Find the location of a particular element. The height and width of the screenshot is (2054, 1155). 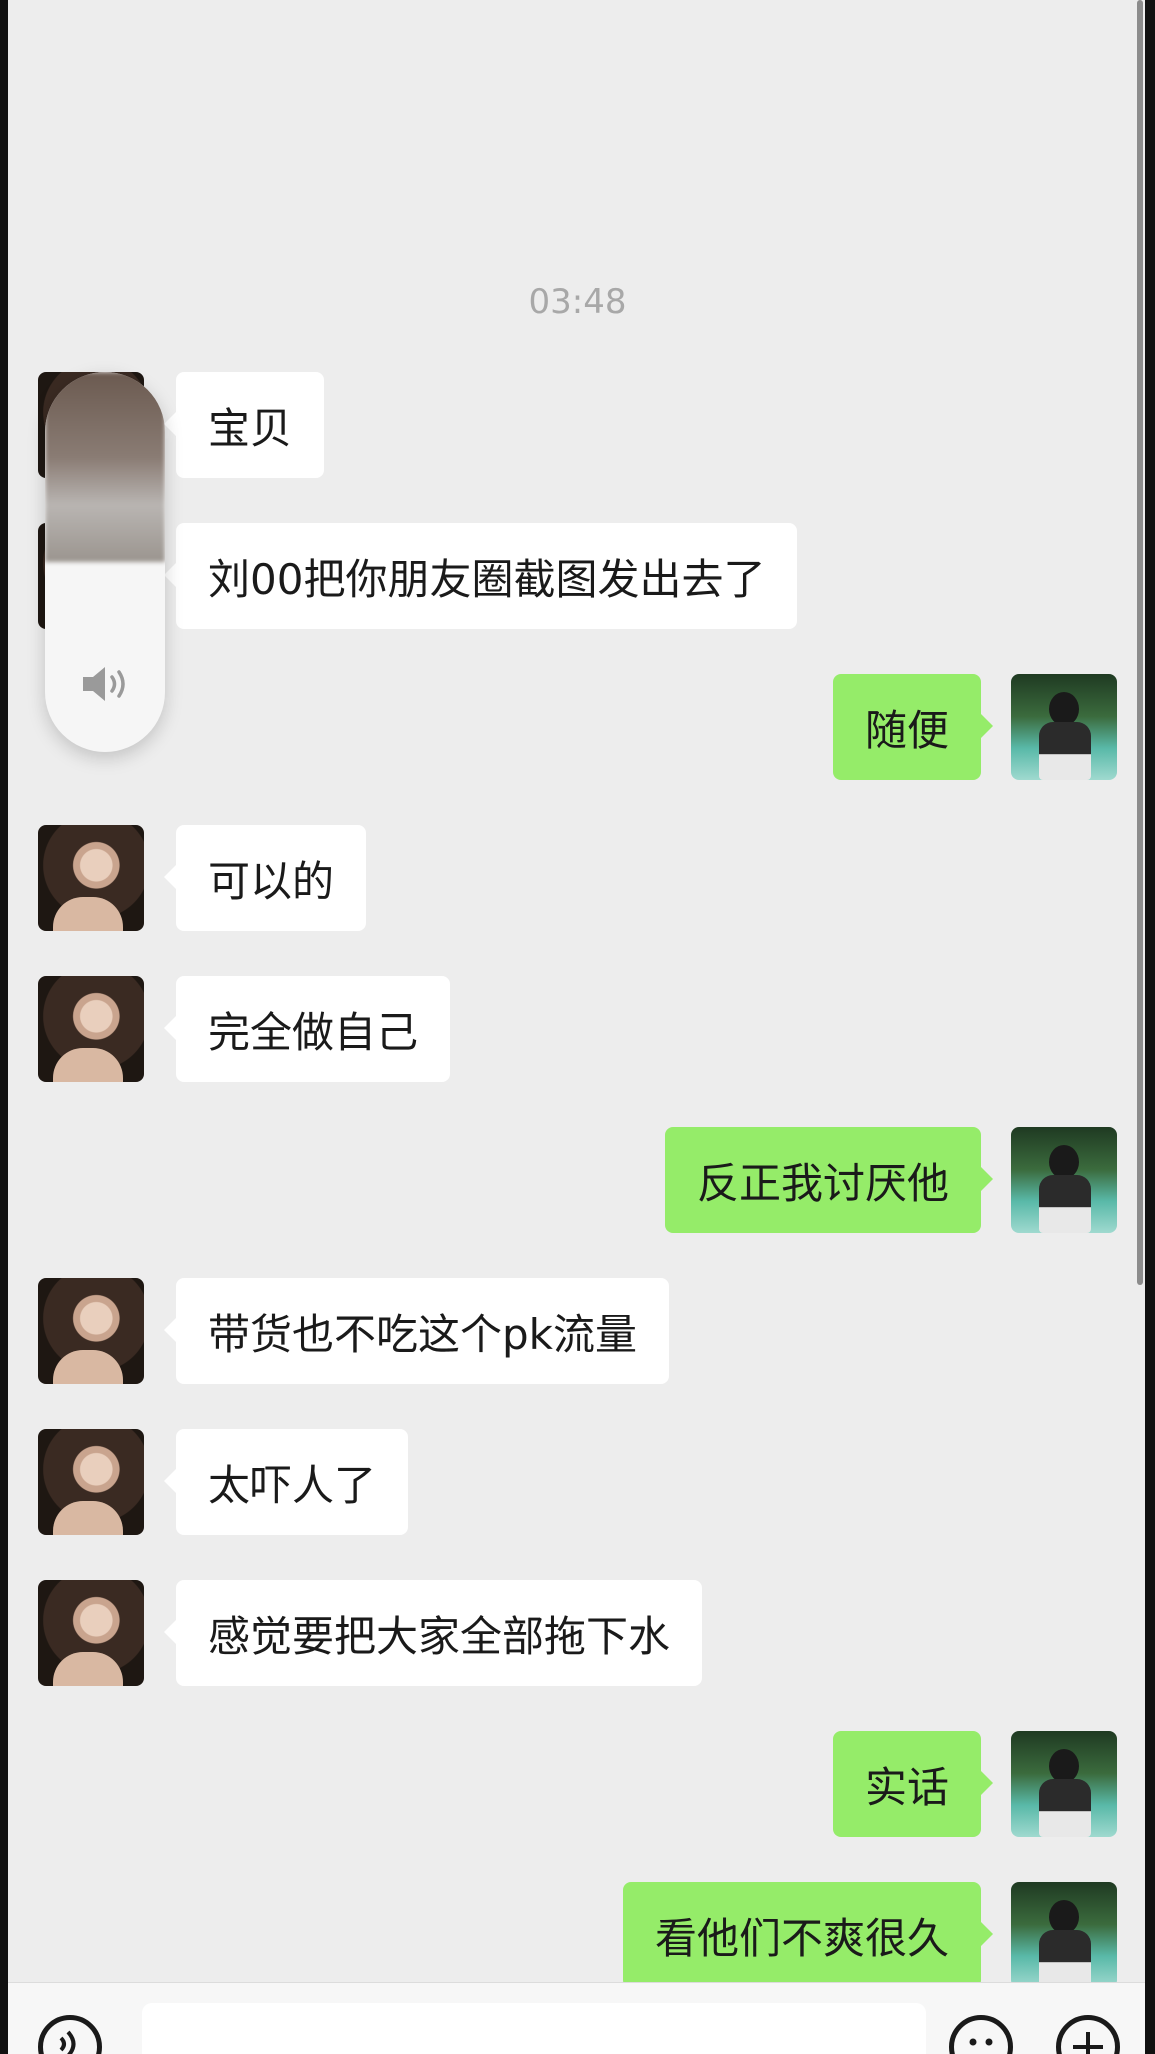

message-row: 可以的 is located at coordinates (577, 878).